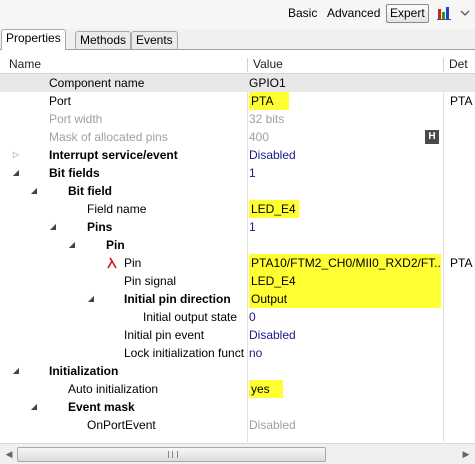 Image resolution: width=475 pixels, height=464 pixels. I want to click on property-row-event-mask: ◢ Event mask, so click(237, 407).